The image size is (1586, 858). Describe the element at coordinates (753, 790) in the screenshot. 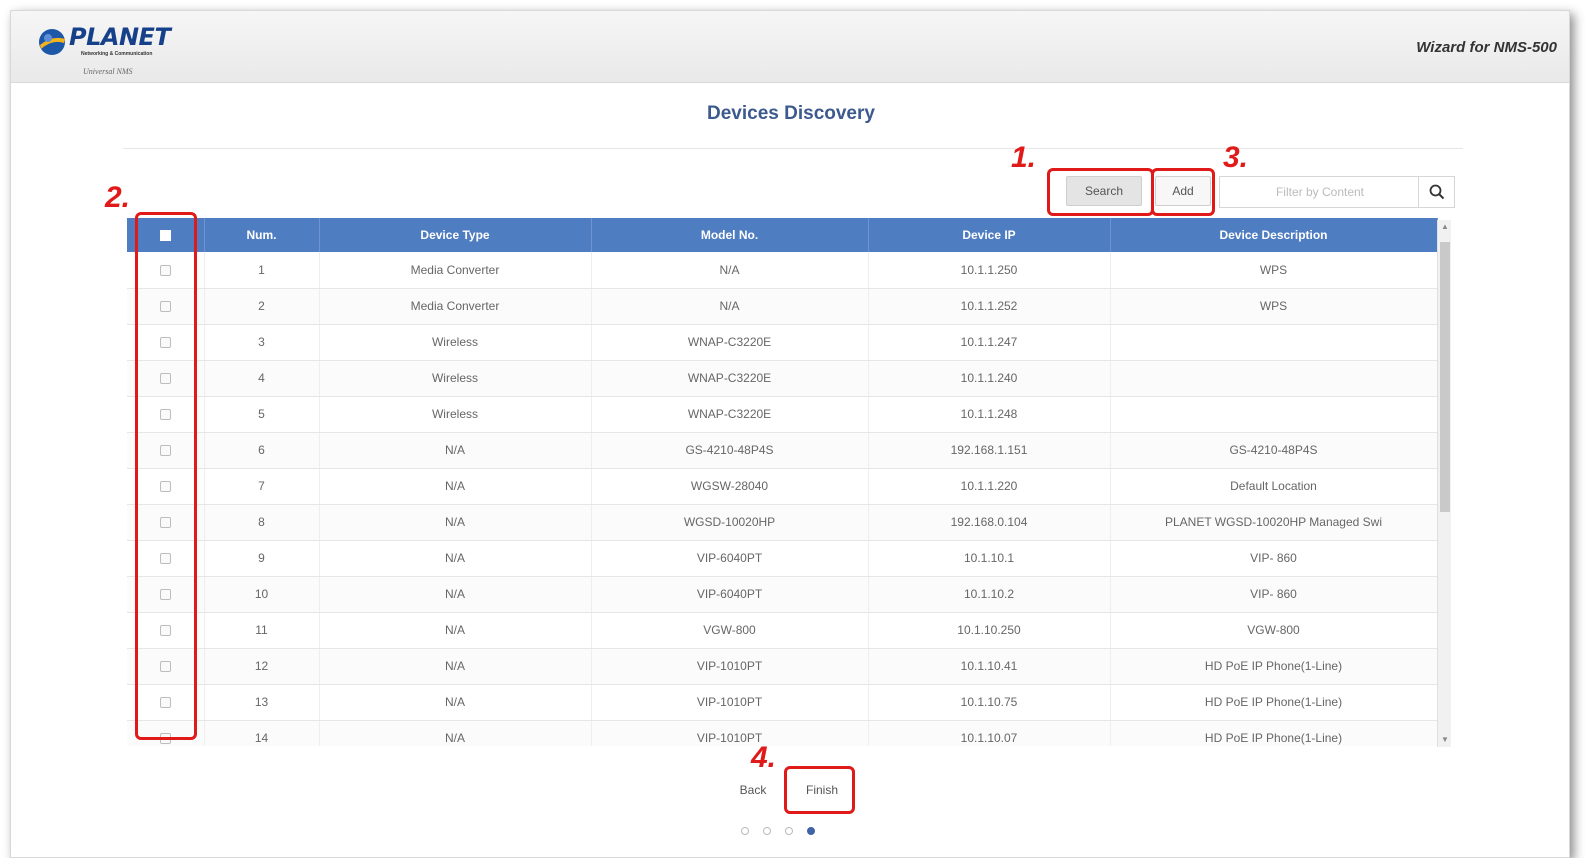

I see `back-button: Back` at that location.